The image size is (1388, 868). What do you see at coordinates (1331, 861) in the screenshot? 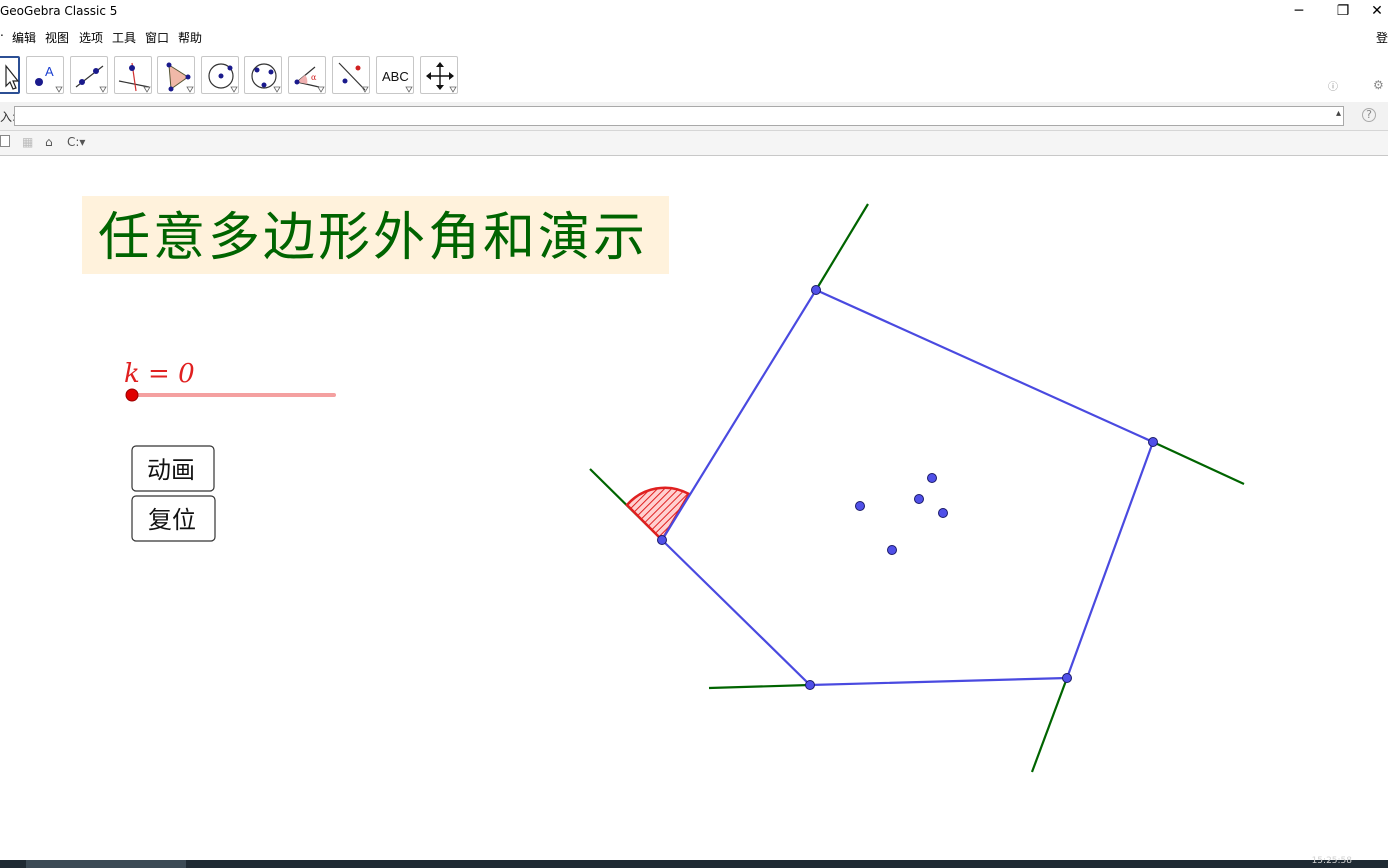
I see `taskbar-clock: 15:25:58` at bounding box center [1331, 861].